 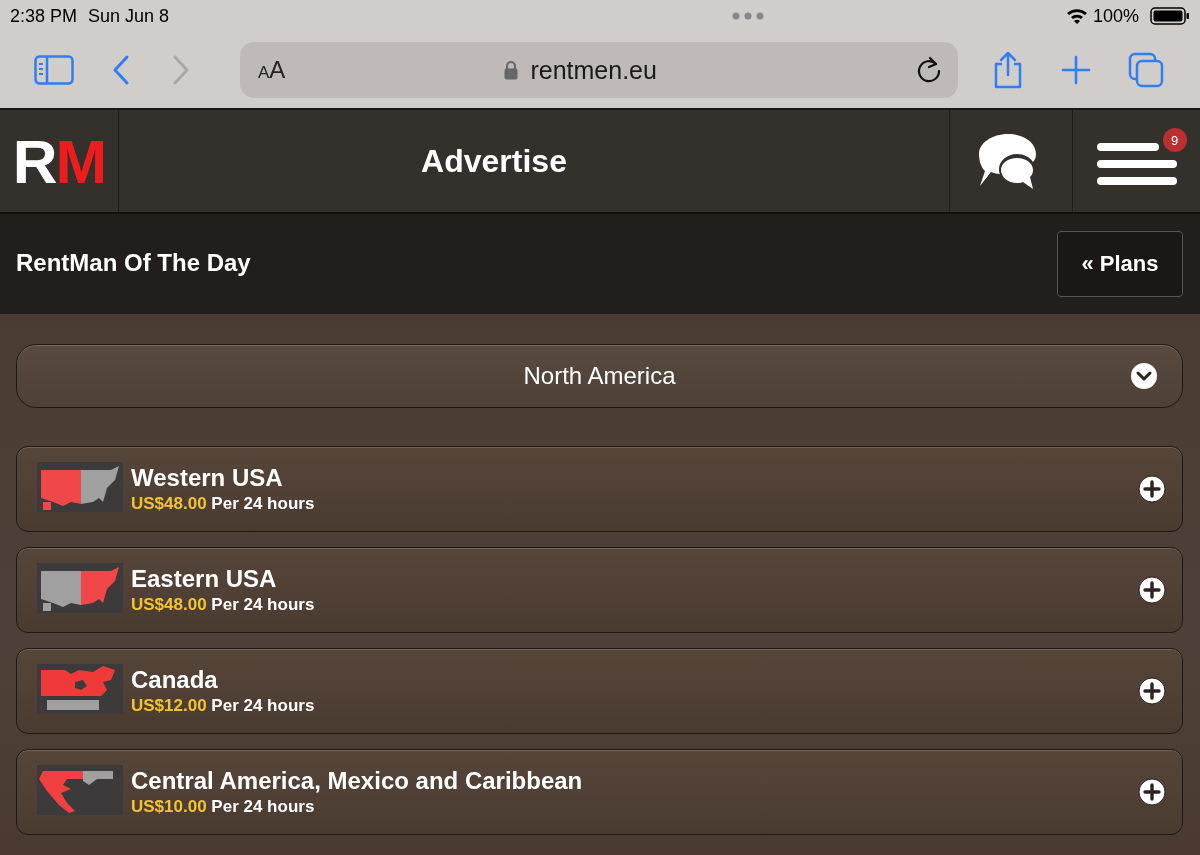 I want to click on plan-name: Central America, Mexico and Caribbean, so click(x=357, y=781).